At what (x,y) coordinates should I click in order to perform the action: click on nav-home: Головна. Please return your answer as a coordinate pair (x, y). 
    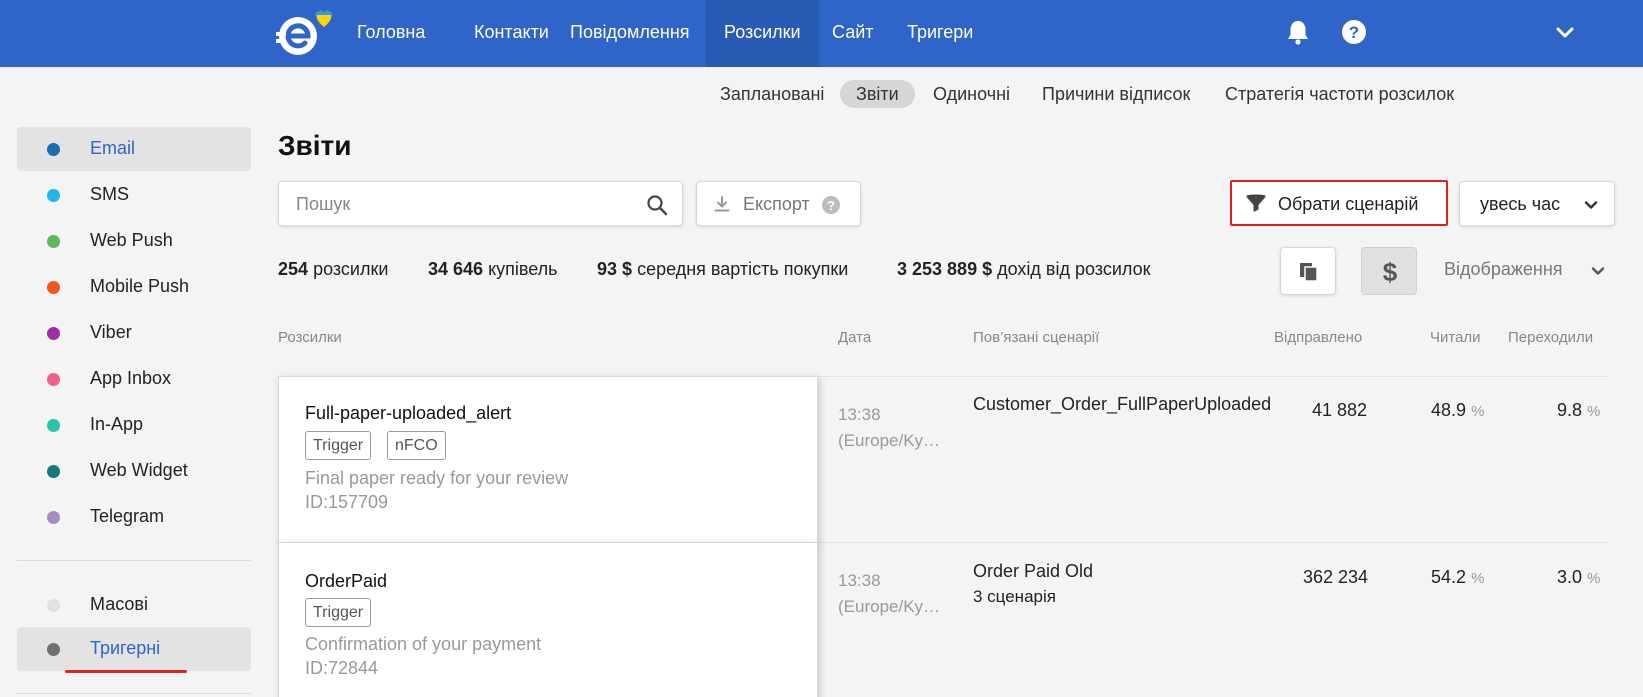
    Looking at the image, I should click on (391, 33).